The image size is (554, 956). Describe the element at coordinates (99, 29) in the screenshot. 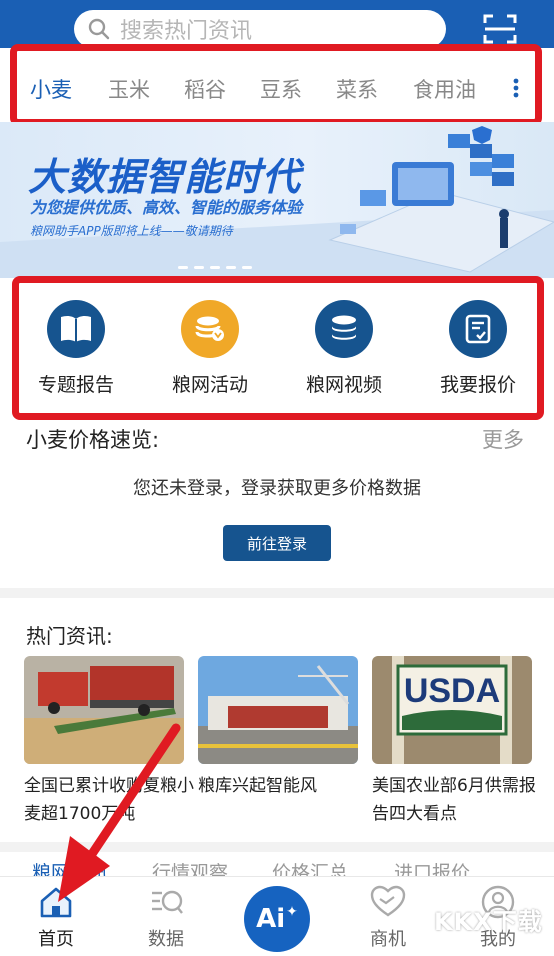

I see `search-icon` at that location.